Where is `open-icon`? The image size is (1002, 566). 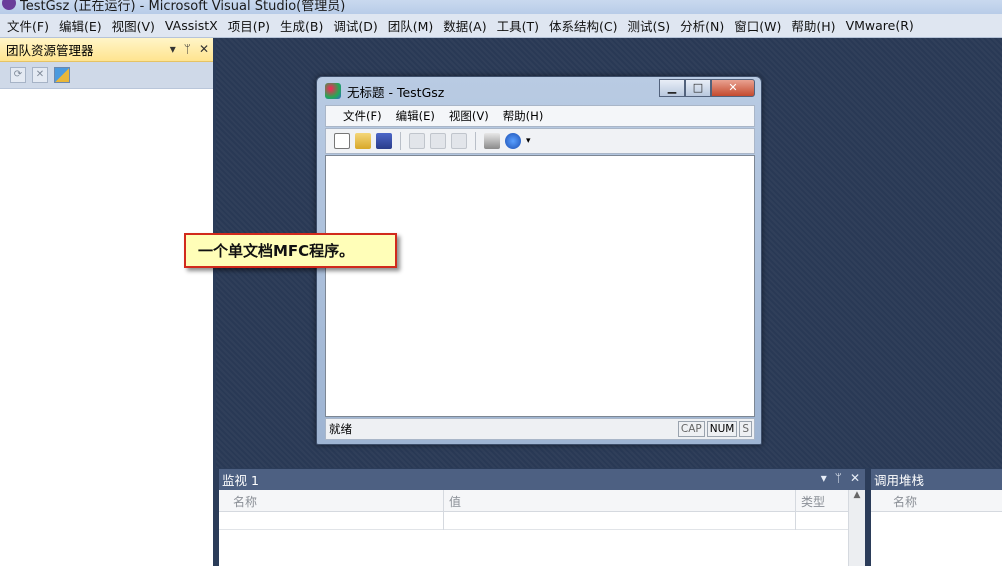 open-icon is located at coordinates (363, 141).